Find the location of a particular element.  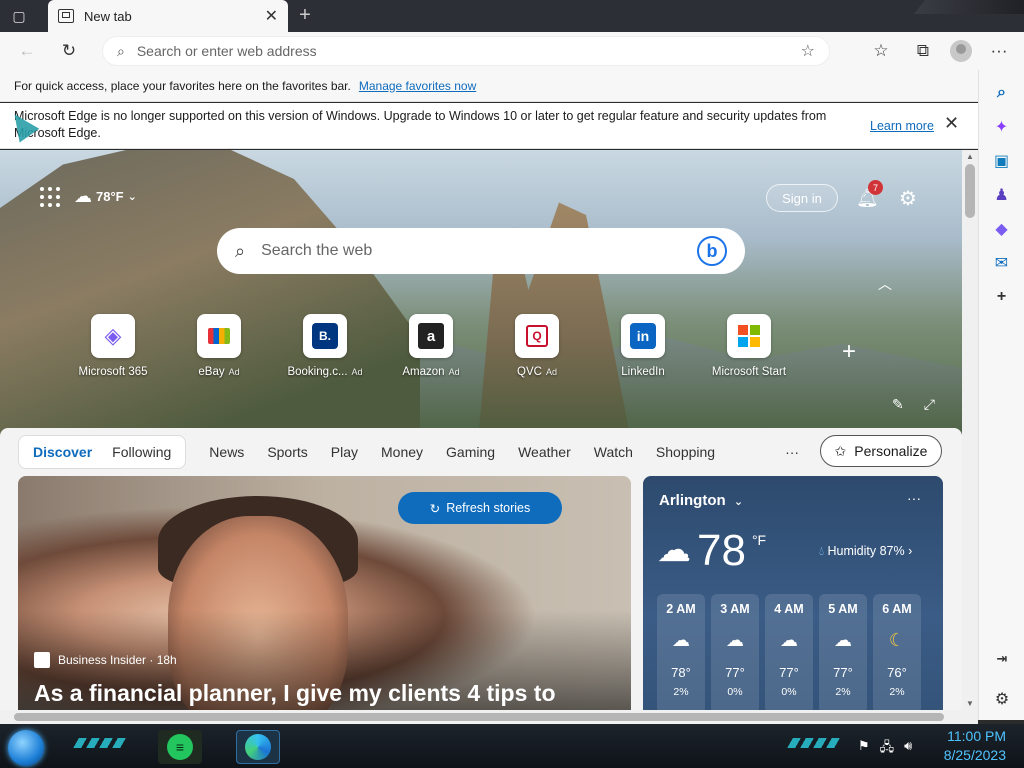

humidity-text: Humidity 87% is located at coordinates (866, 551).